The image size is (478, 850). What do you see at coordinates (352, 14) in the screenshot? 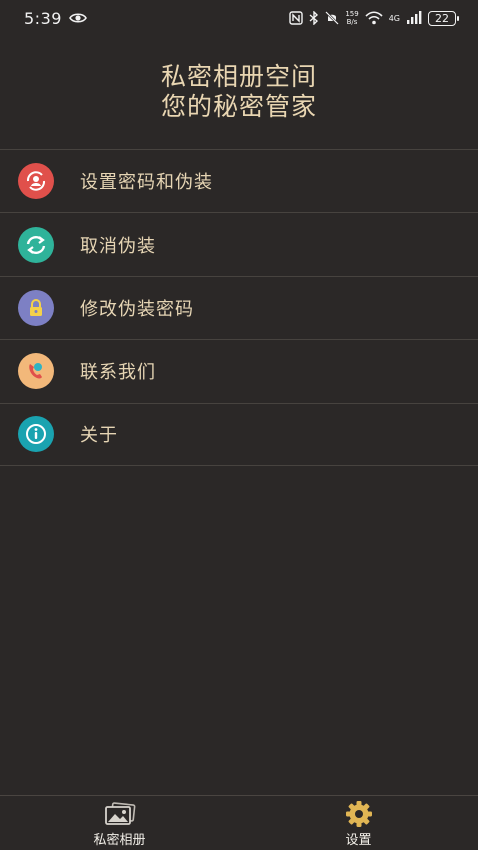
I see `network-speed-value: 159` at bounding box center [352, 14].